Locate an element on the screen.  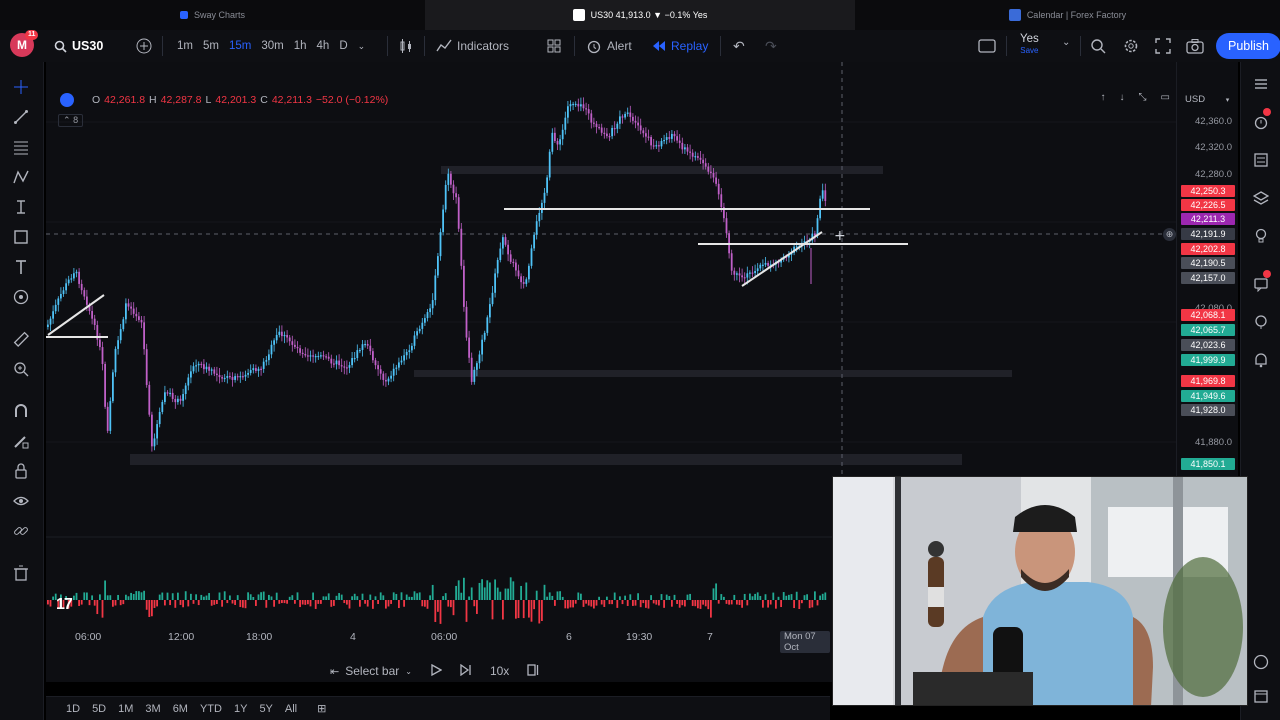
hide-drawings-tool is located at coordinates (21, 501).